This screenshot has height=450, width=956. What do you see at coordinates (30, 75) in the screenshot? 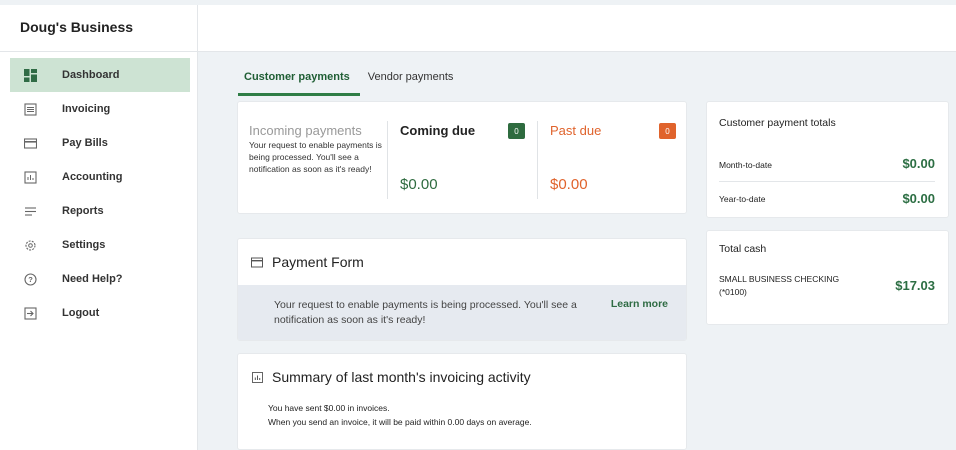
I see `dashboard-icon` at bounding box center [30, 75].